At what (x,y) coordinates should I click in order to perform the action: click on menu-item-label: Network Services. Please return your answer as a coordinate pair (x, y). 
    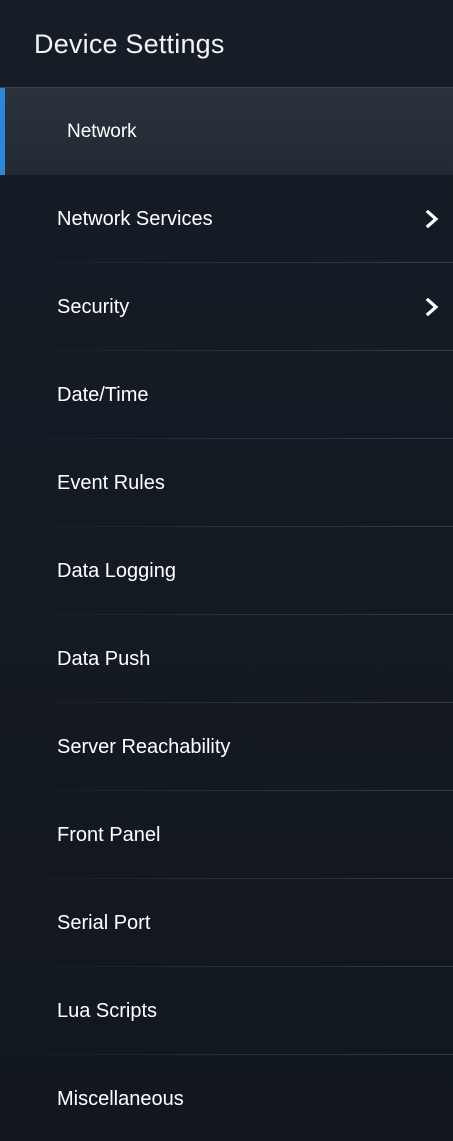
    Looking at the image, I should click on (135, 218).